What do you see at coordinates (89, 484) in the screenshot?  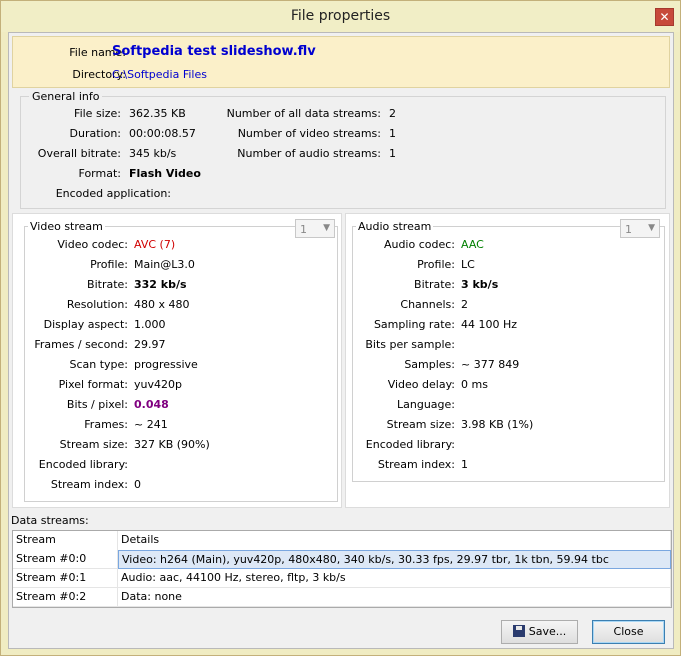 I see `video-stream-index-label: Stream index:` at bounding box center [89, 484].